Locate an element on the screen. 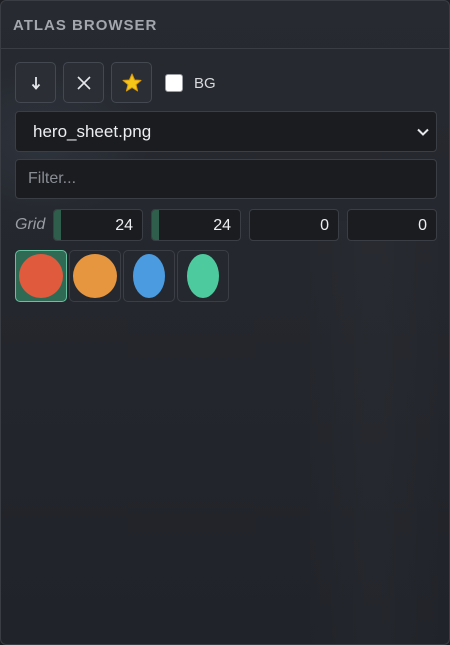 The image size is (450, 645). favorite-button is located at coordinates (131, 82).